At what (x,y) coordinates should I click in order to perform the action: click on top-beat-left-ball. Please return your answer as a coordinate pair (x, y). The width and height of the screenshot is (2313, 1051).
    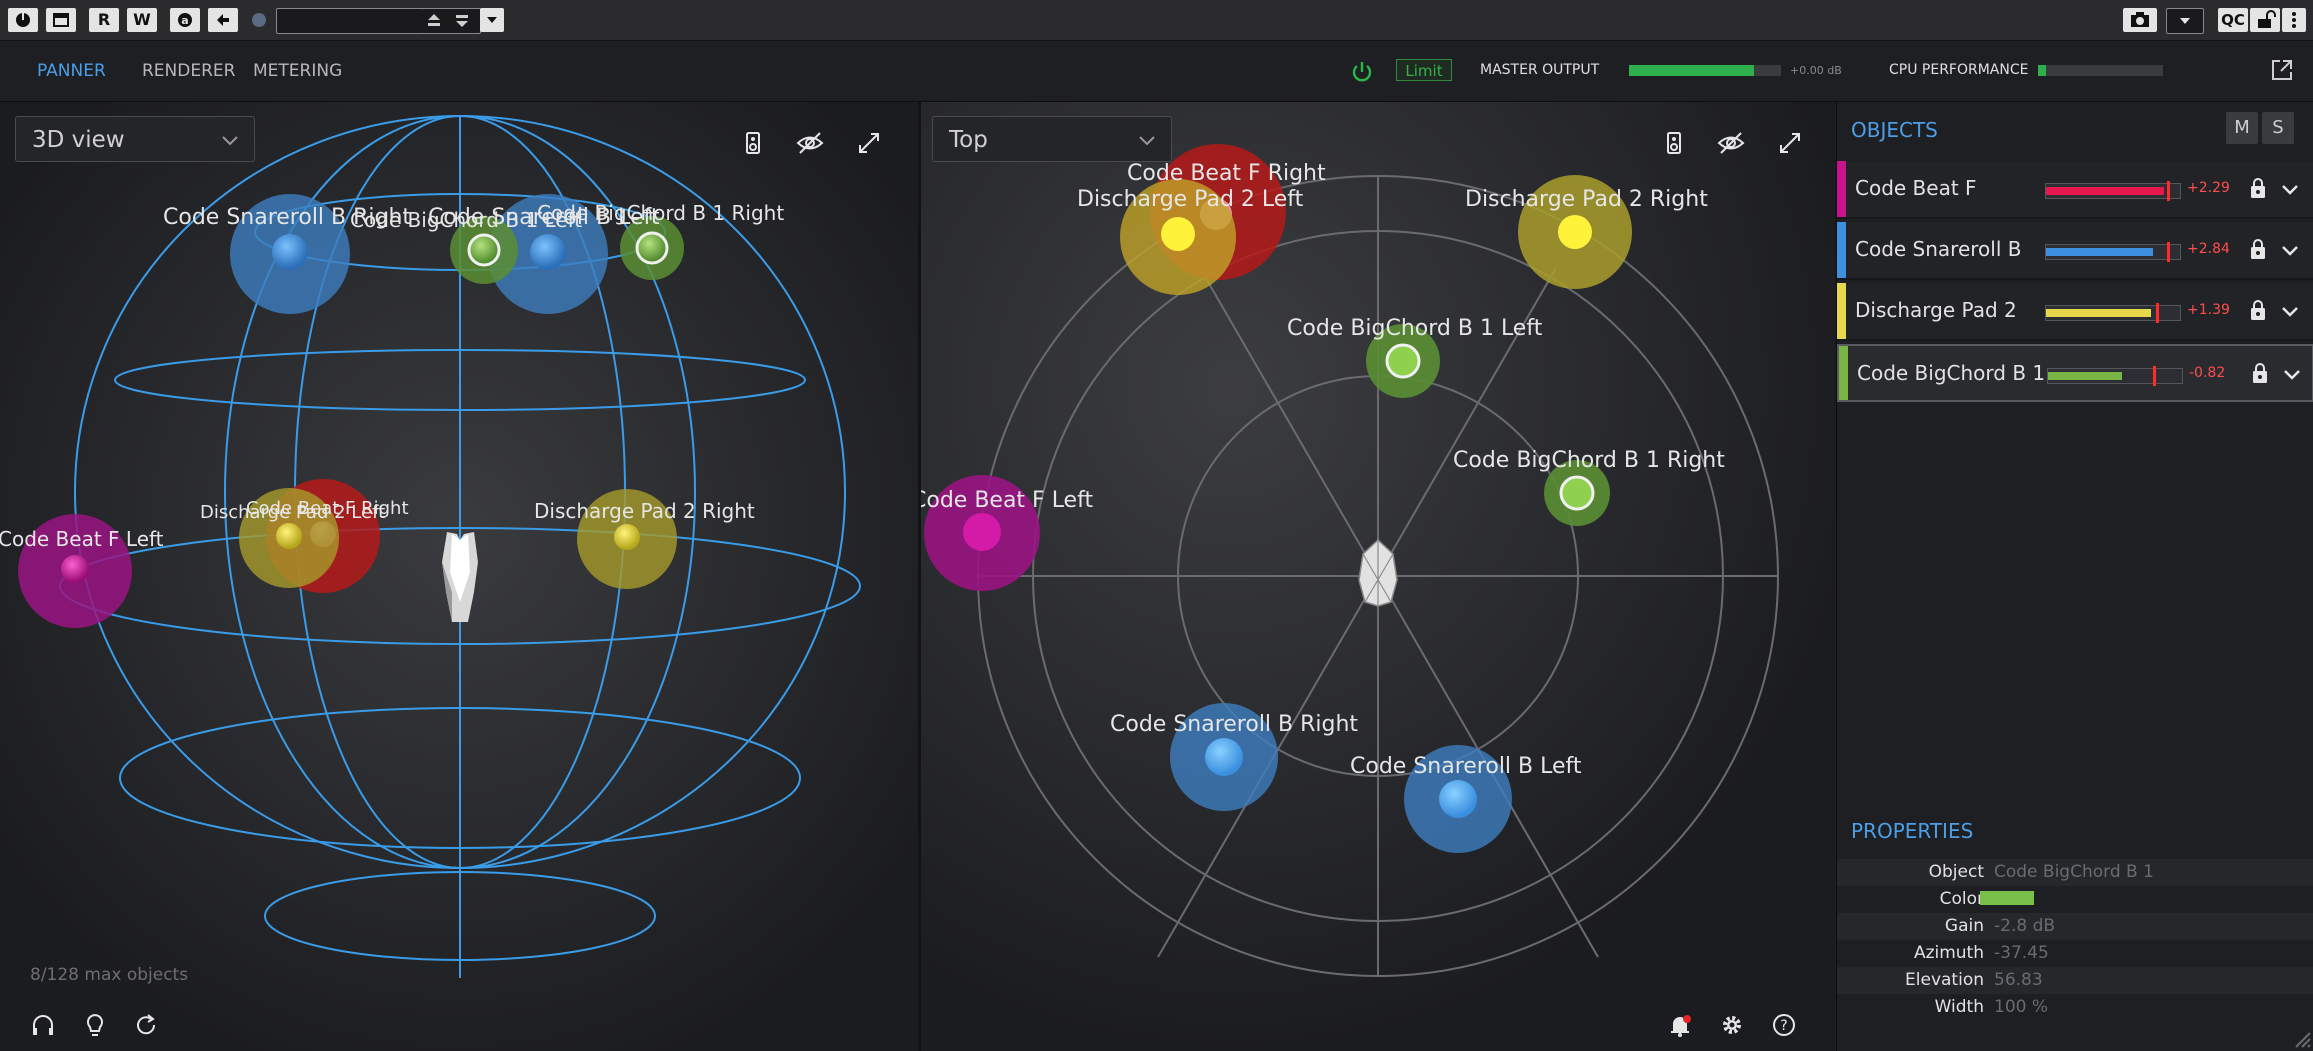
    Looking at the image, I should click on (982, 532).